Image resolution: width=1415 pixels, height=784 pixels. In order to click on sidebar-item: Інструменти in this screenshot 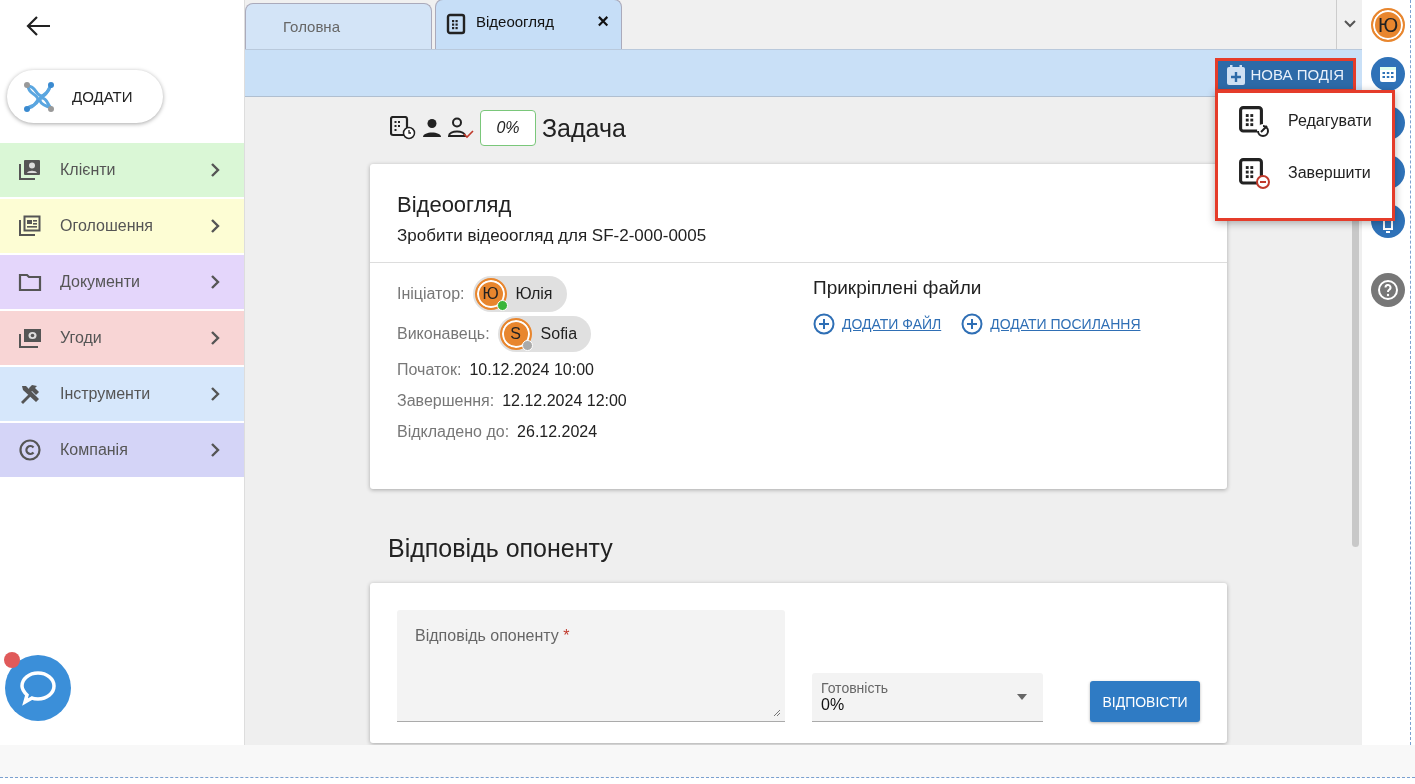, I will do `click(122, 394)`.